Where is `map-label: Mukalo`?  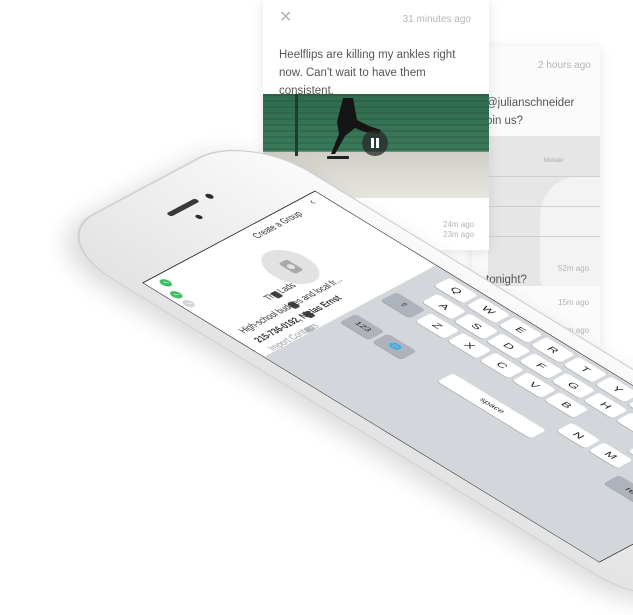 map-label: Mukalo is located at coordinates (554, 161).